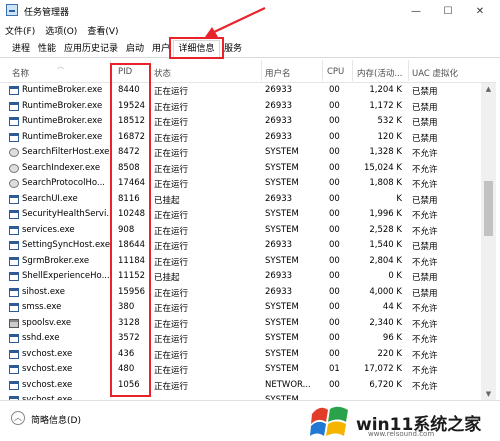  Describe the element at coordinates (488, 89) in the screenshot. I see `scroll-up-icon: ▲` at that location.